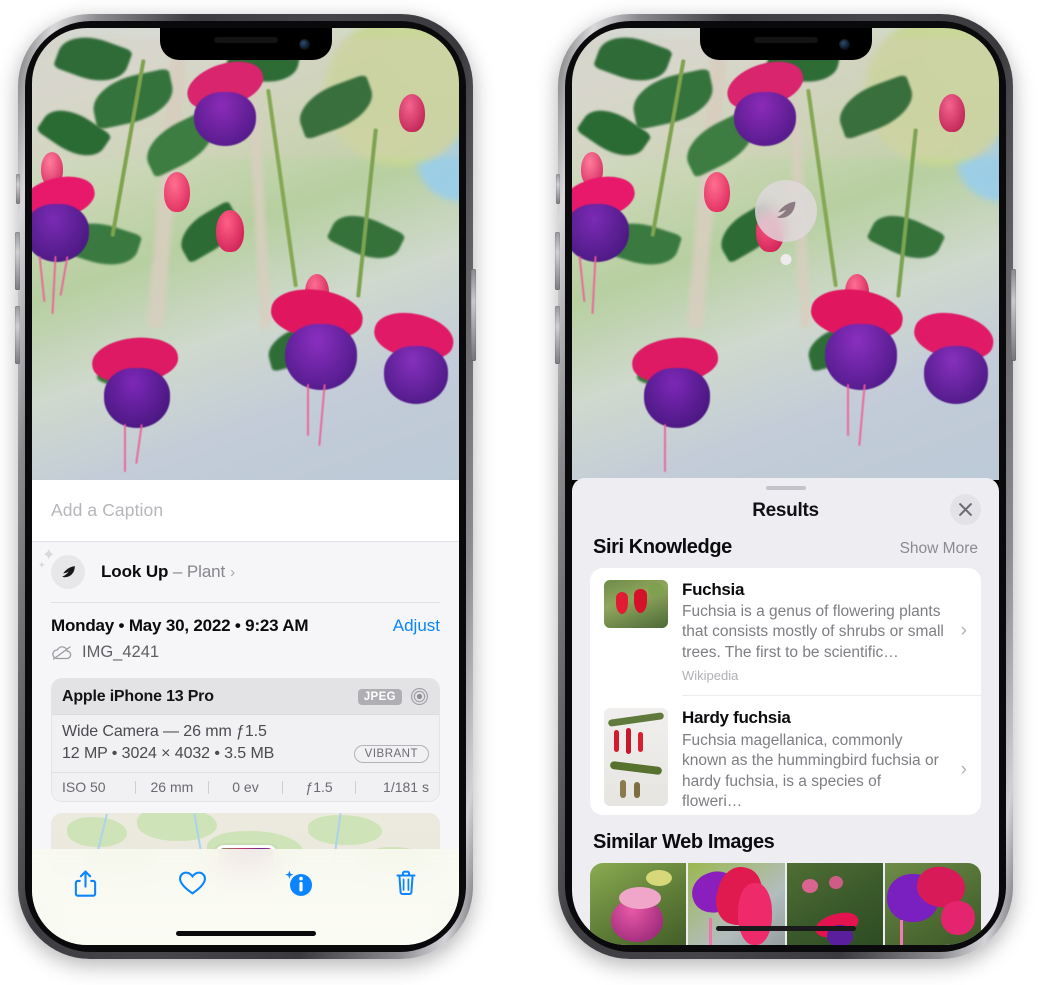  I want to click on look-up-icon-wrap: ✦ ✦, so click(61, 568).